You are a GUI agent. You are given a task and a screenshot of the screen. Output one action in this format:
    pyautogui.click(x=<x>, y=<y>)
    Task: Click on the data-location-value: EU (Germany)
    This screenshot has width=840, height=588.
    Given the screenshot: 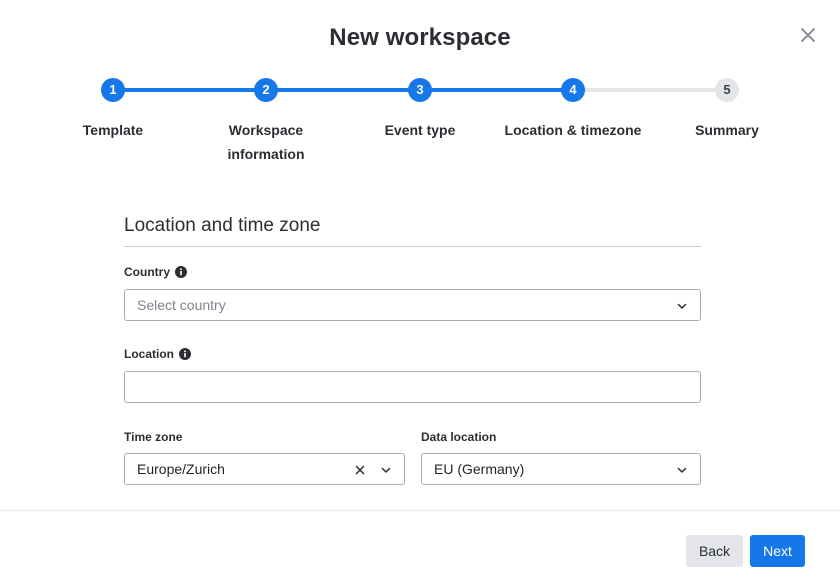 What is the action you would take?
    pyautogui.click(x=479, y=469)
    